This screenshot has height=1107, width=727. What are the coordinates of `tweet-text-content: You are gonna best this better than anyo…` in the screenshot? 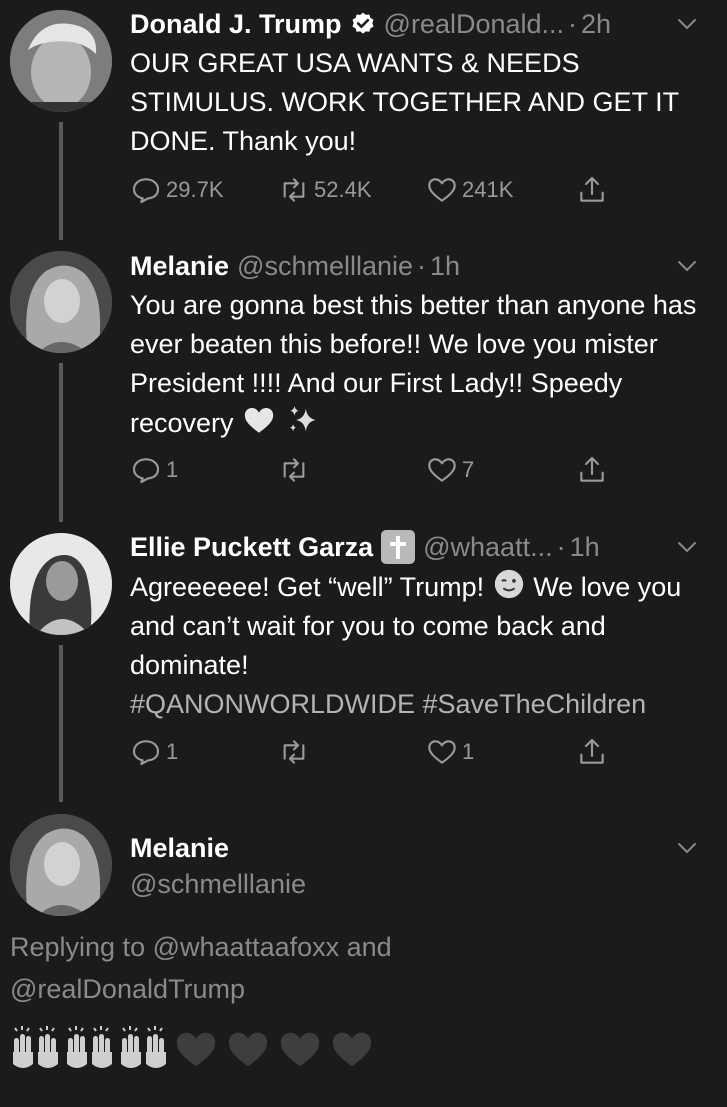 It's located at (413, 364).